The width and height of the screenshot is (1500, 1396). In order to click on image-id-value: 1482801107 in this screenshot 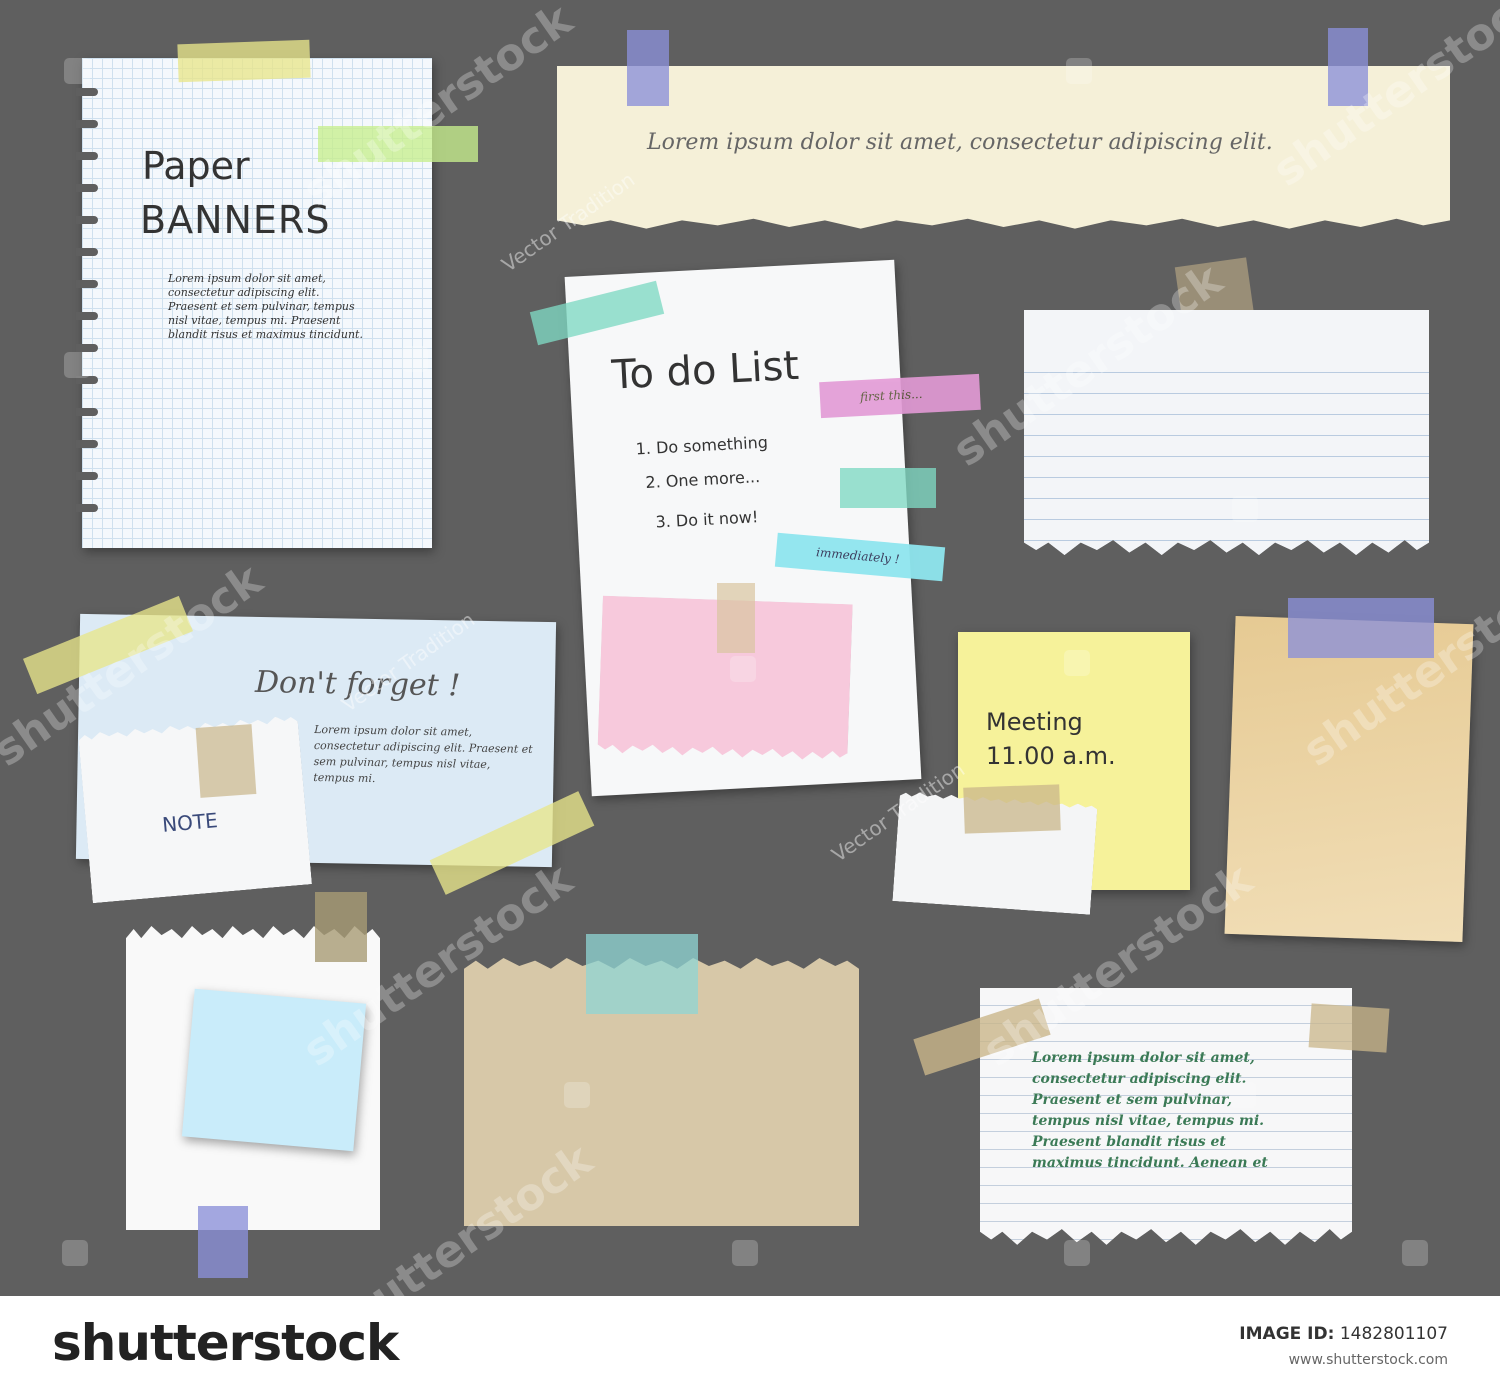, I will do `click(1393, 1334)`.